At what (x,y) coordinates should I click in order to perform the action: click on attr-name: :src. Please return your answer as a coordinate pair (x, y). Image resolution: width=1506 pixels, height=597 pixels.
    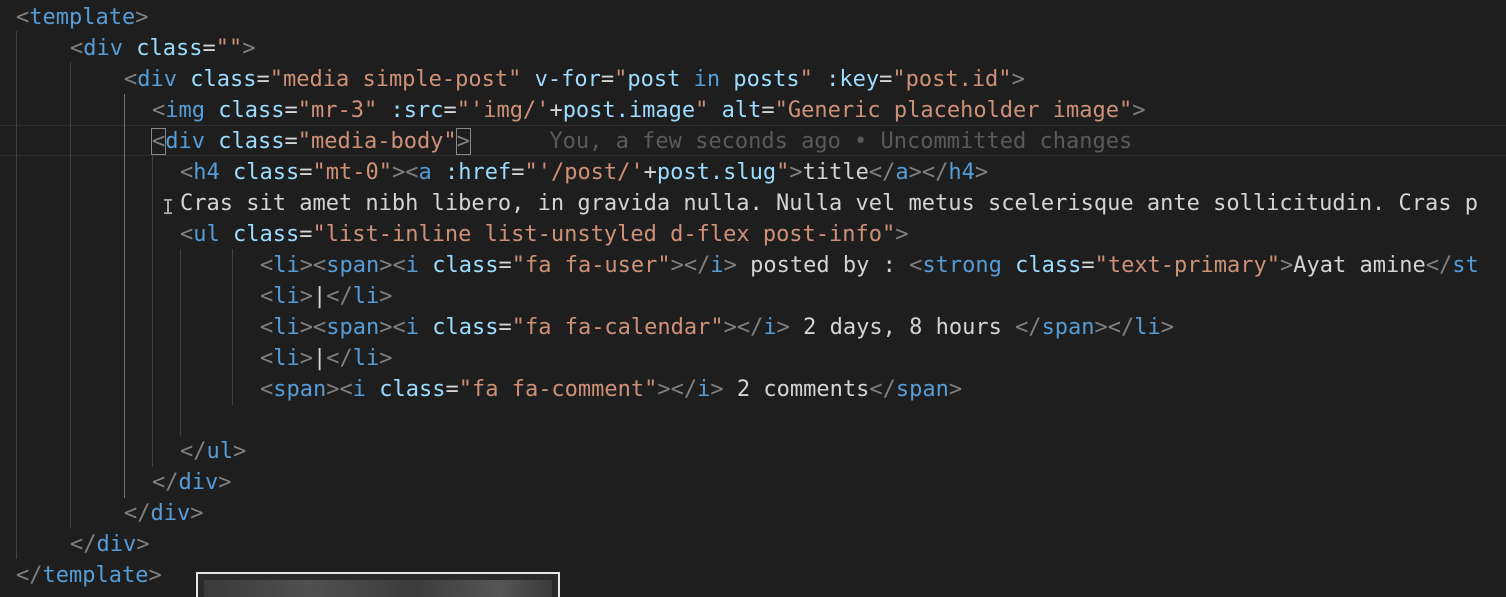
    Looking at the image, I should click on (417, 110).